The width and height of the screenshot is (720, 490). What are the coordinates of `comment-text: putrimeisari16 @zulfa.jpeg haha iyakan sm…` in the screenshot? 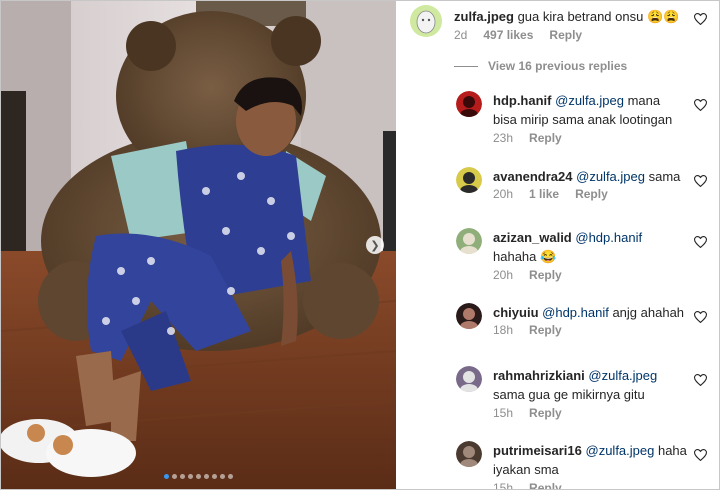 It's located at (593, 460).